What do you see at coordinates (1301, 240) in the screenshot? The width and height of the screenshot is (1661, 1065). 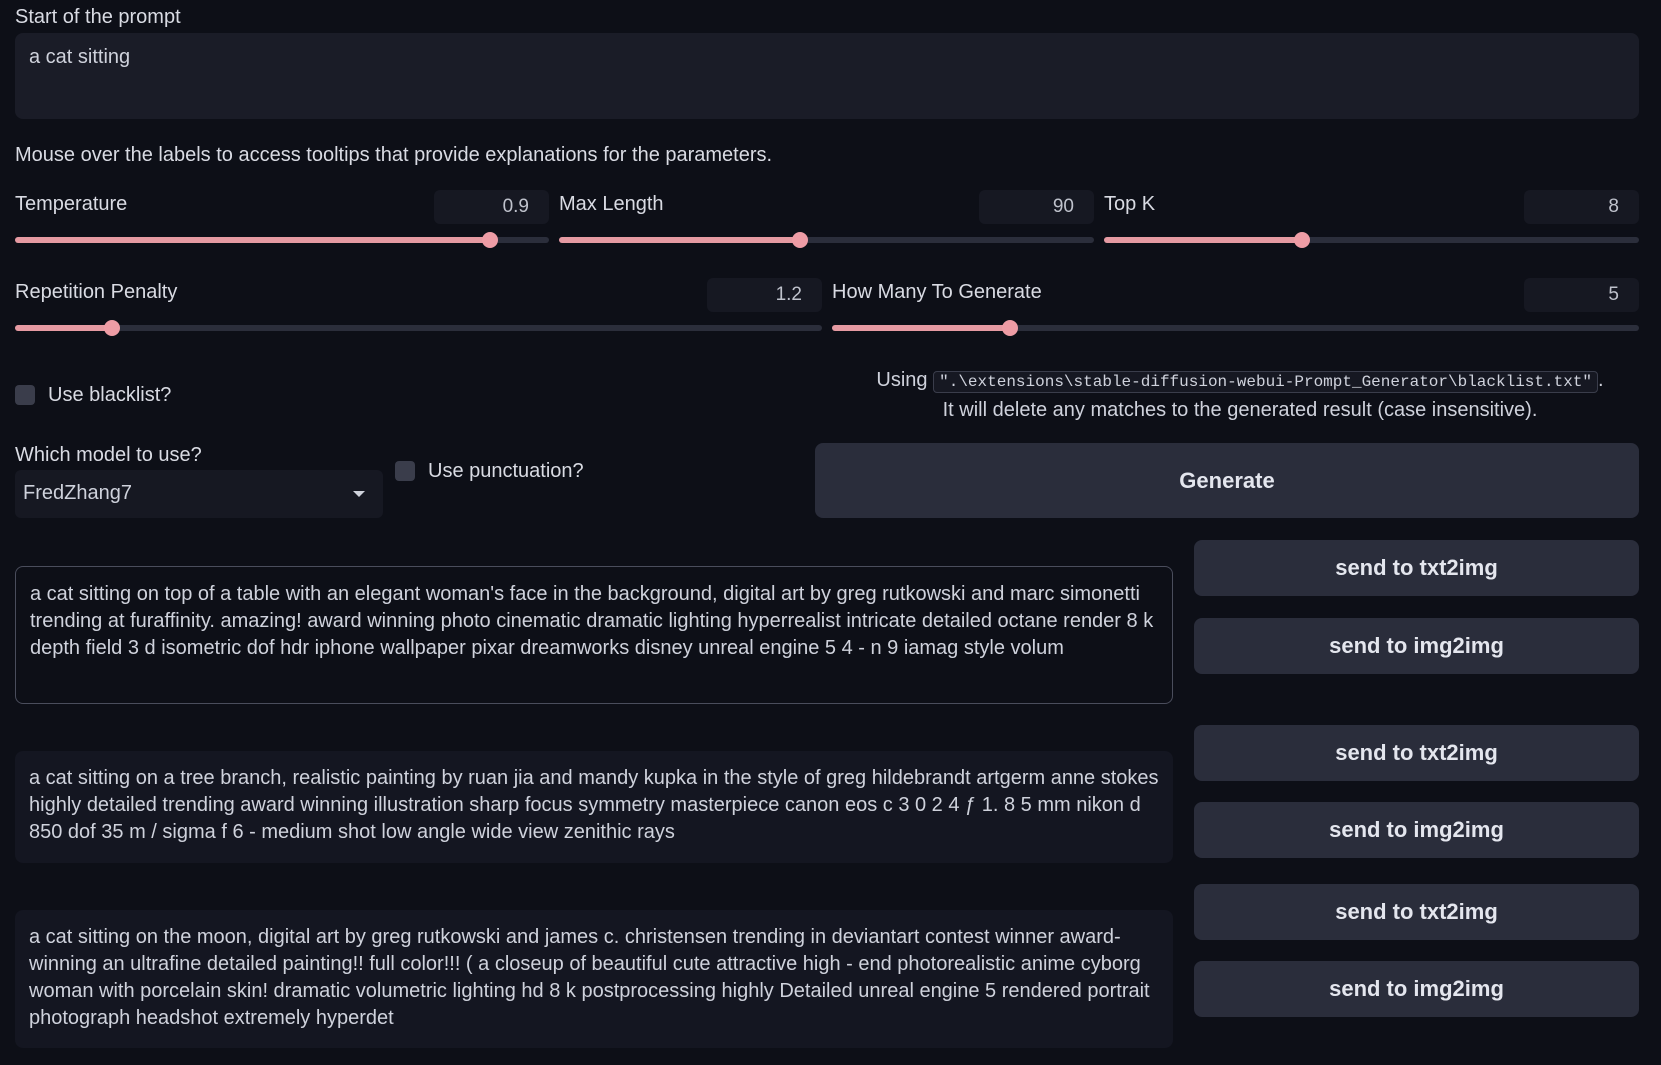 I see `top-k-slider-handle` at bounding box center [1301, 240].